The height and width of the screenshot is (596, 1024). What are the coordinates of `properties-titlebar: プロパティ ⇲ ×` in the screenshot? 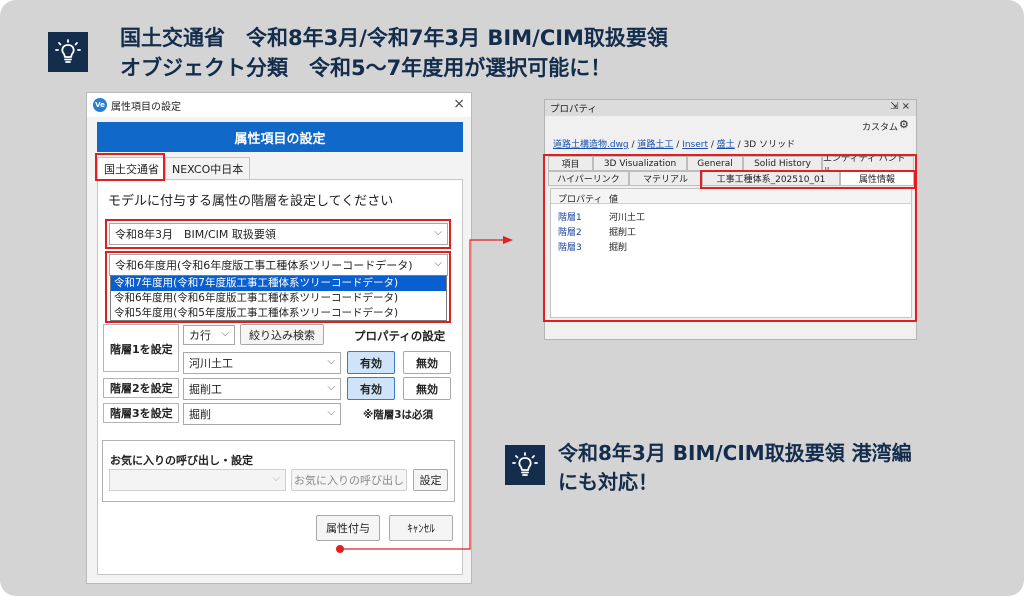 It's located at (730, 108).